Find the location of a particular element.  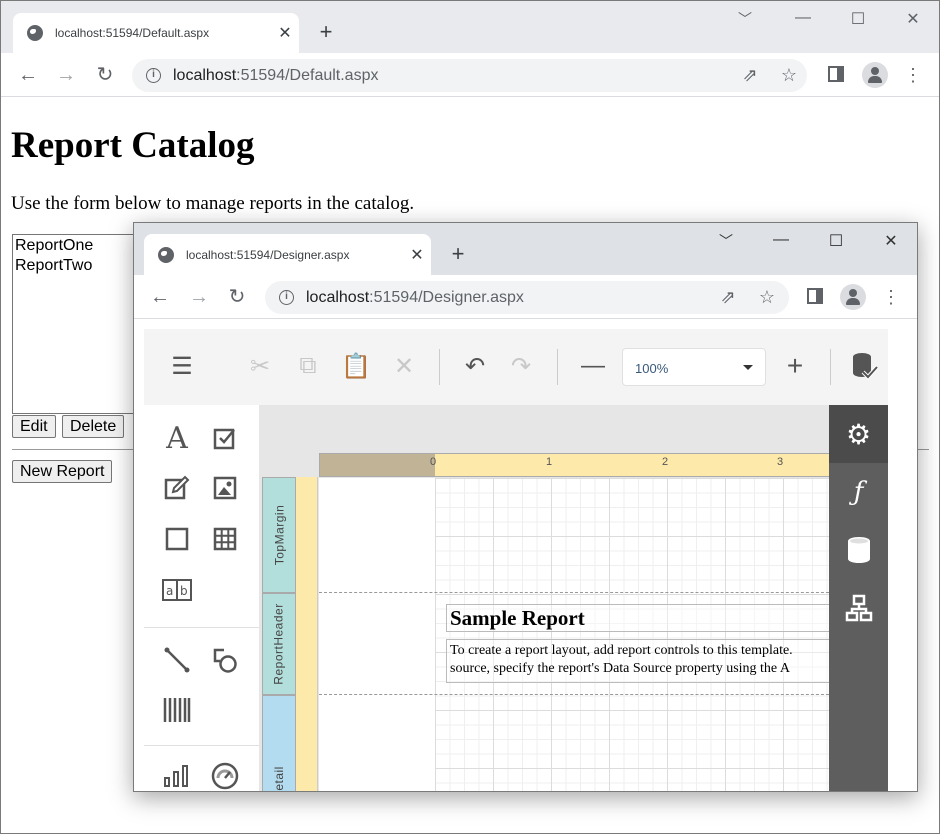

zoom-value: 100% is located at coordinates (652, 368).